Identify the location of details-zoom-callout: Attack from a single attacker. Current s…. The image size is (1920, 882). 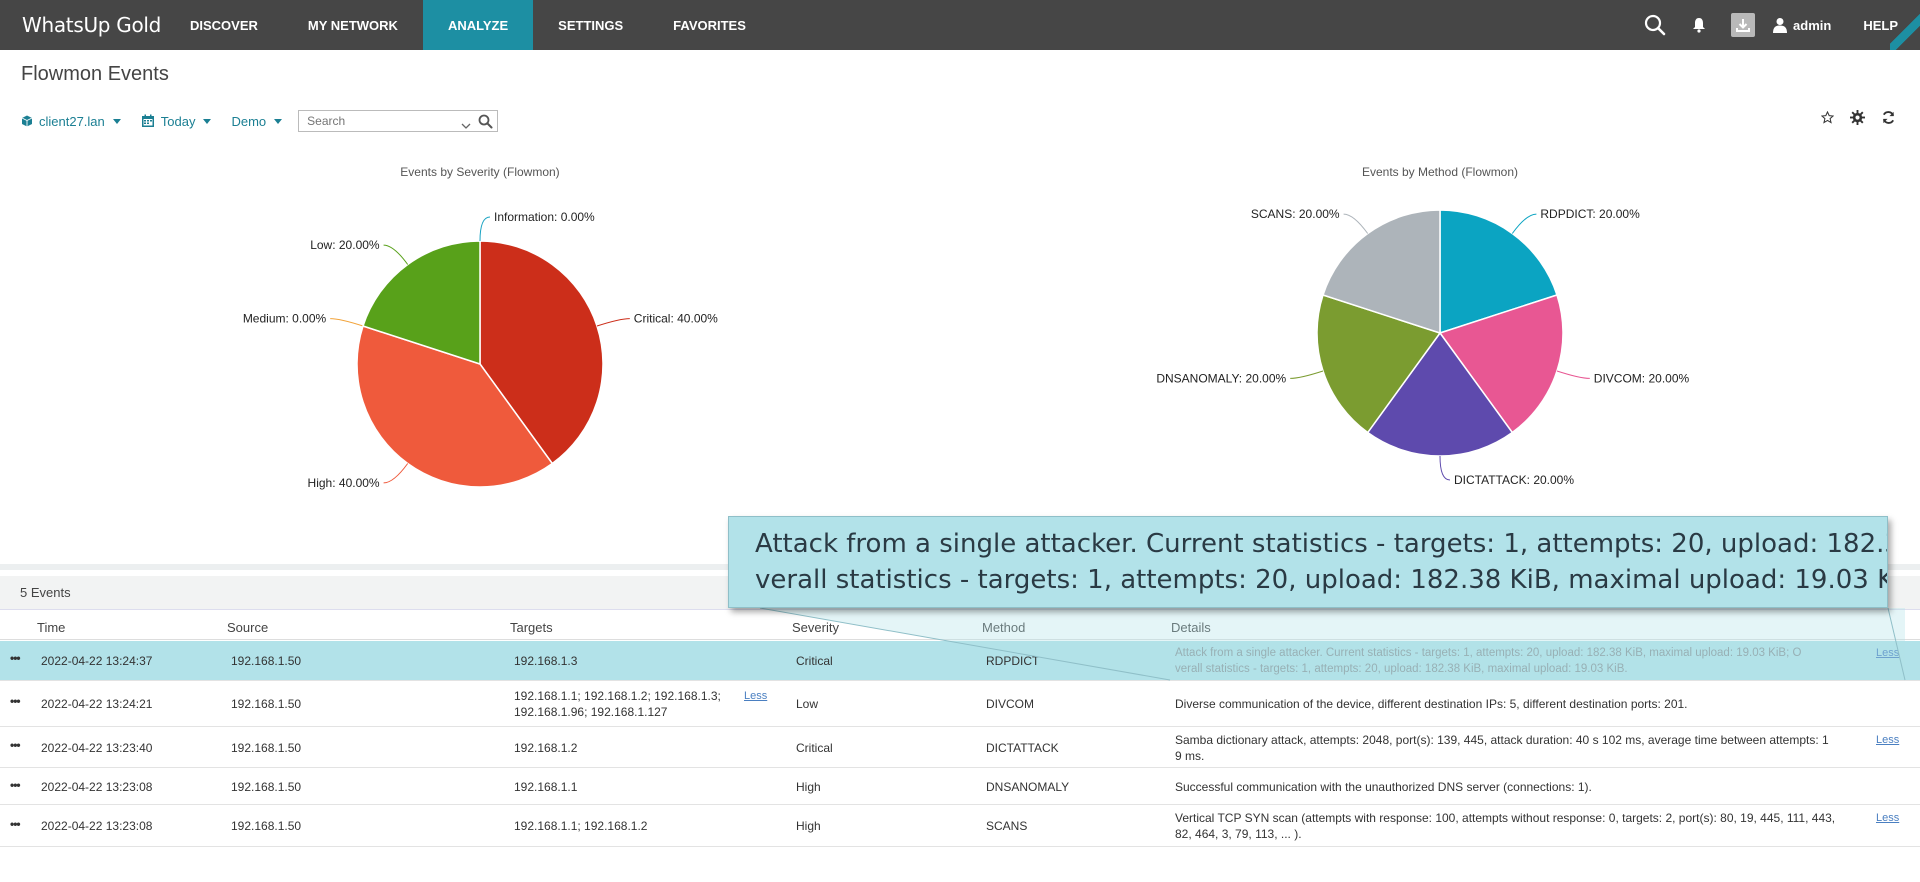
(1308, 562).